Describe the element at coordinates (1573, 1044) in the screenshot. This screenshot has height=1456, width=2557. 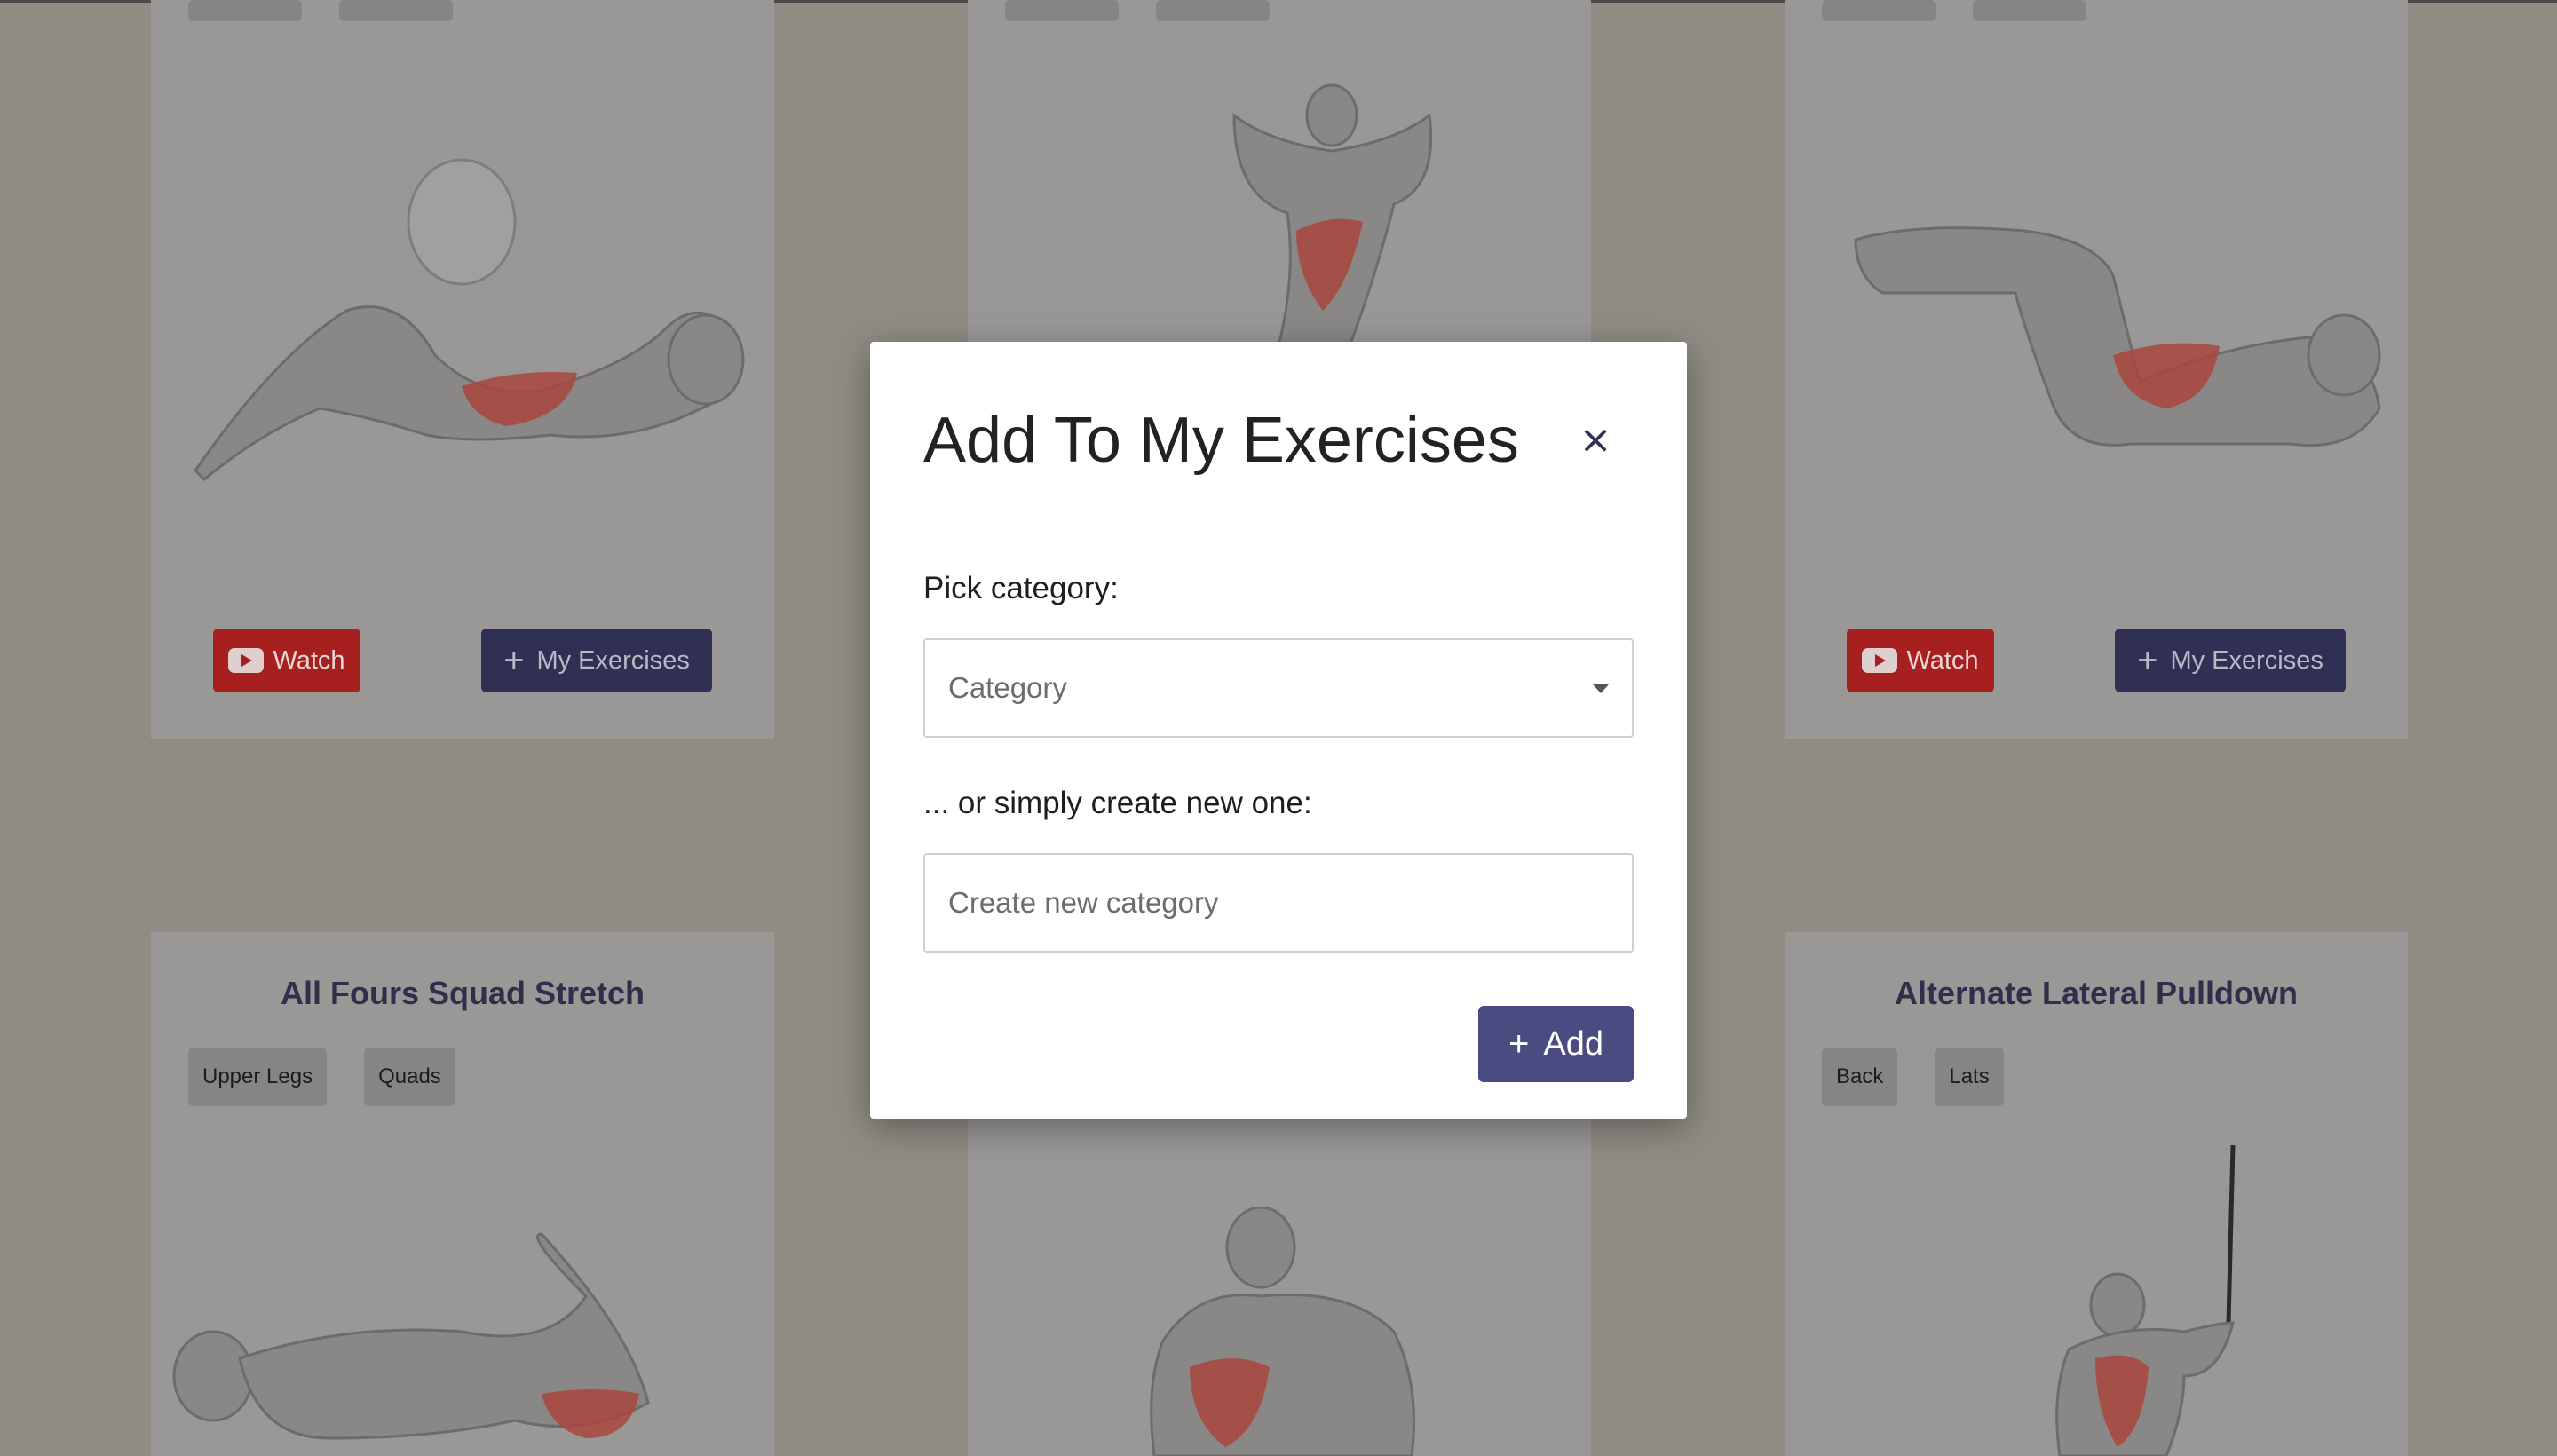
I see `add-button-label: Add` at that location.